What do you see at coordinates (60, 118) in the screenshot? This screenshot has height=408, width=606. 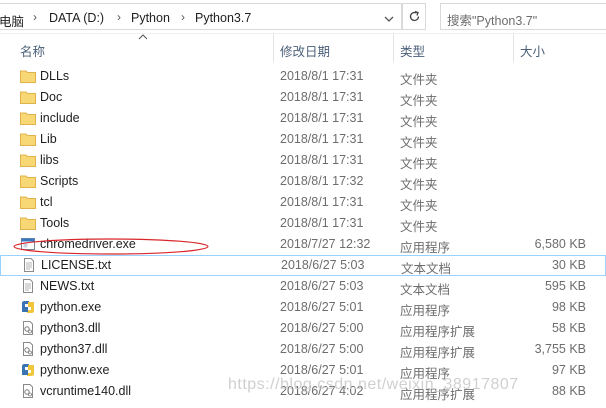 I see `file-name: include` at bounding box center [60, 118].